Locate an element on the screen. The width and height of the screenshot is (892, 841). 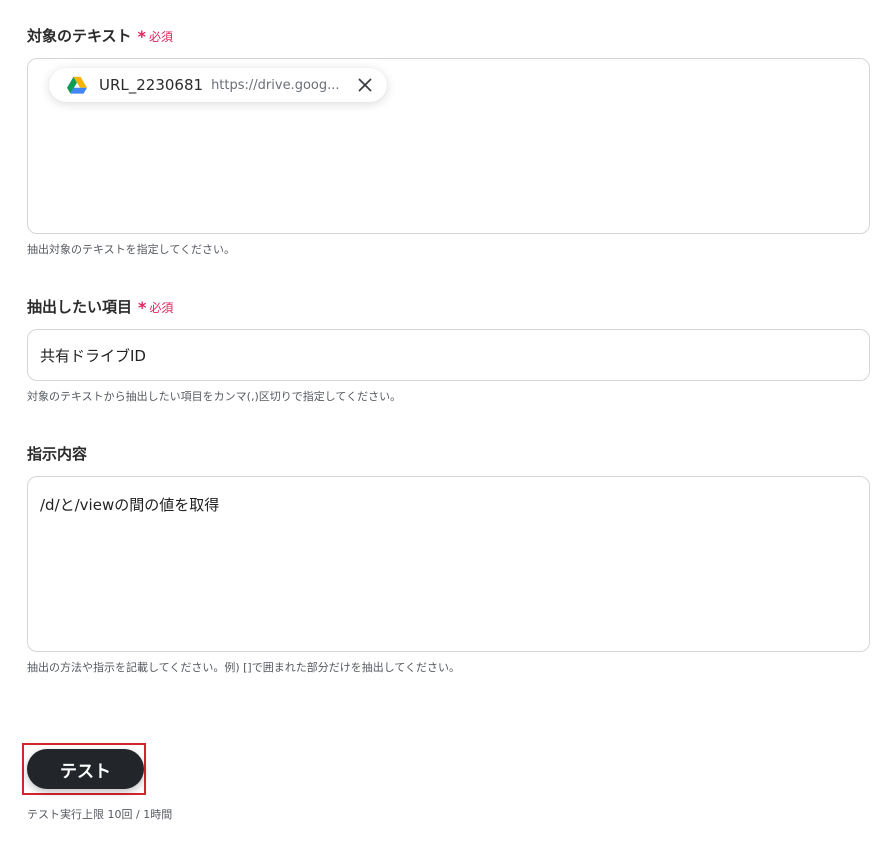
extract-items-help: 対象のテキストから抽出したい項目をカンマ(,)区切りで指定してください。 is located at coordinates (214, 396).